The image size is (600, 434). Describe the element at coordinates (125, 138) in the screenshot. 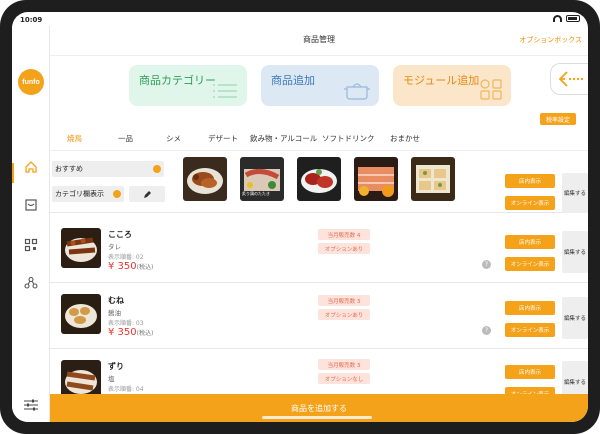

I see `tab-ippin: 一品` at that location.